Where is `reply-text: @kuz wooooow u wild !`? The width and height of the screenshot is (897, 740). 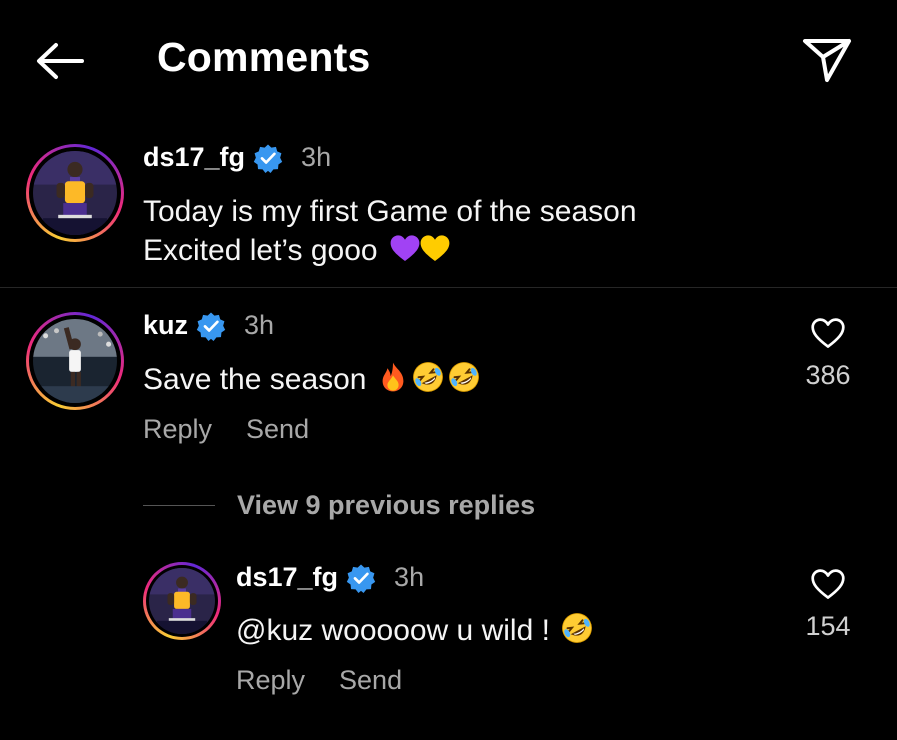
reply-text: @kuz wooooow u wild ! is located at coordinates (415, 630).